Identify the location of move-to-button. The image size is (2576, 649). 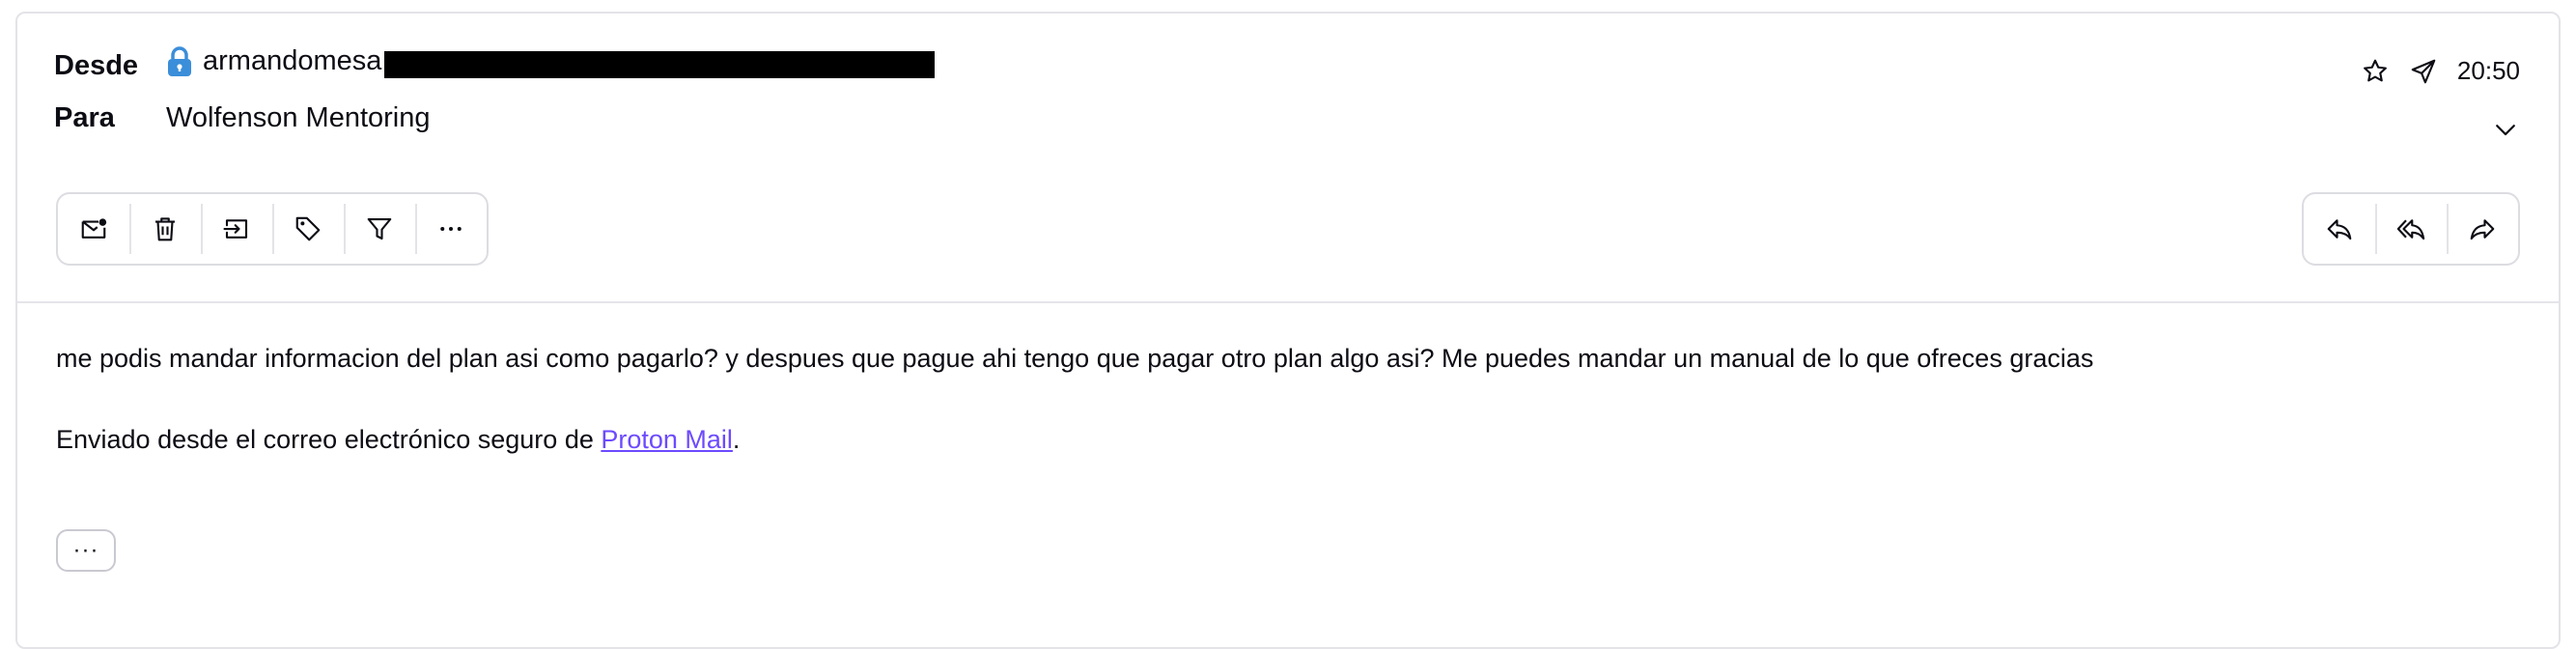
(237, 229).